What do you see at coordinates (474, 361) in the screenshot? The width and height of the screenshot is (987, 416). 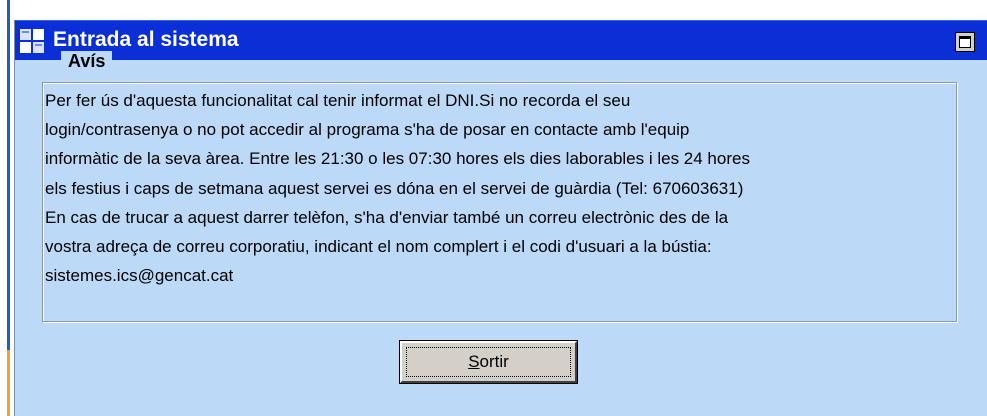 I see `sortir-mnemonic: S` at bounding box center [474, 361].